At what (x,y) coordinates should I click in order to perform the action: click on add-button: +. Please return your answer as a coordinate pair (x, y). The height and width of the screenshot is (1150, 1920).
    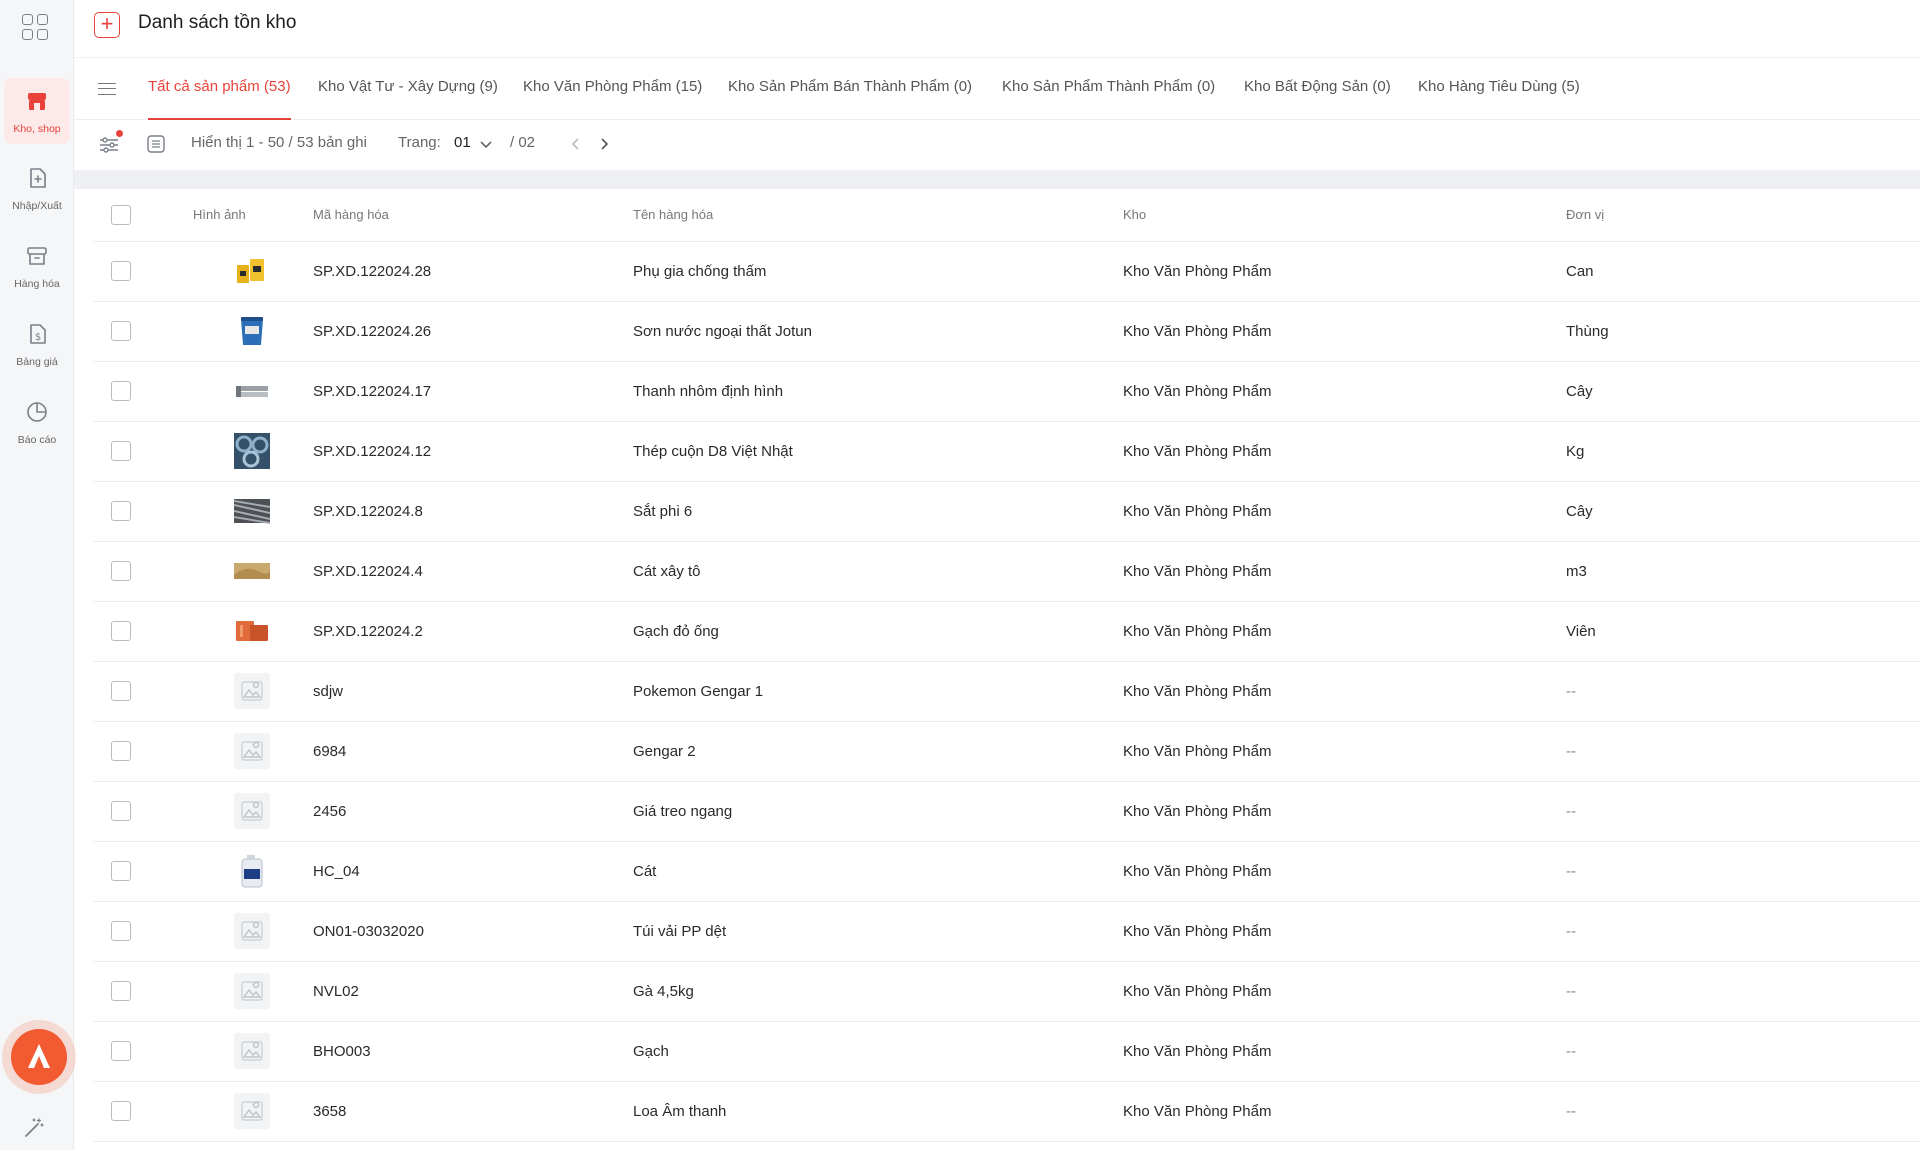
    Looking at the image, I should click on (107, 25).